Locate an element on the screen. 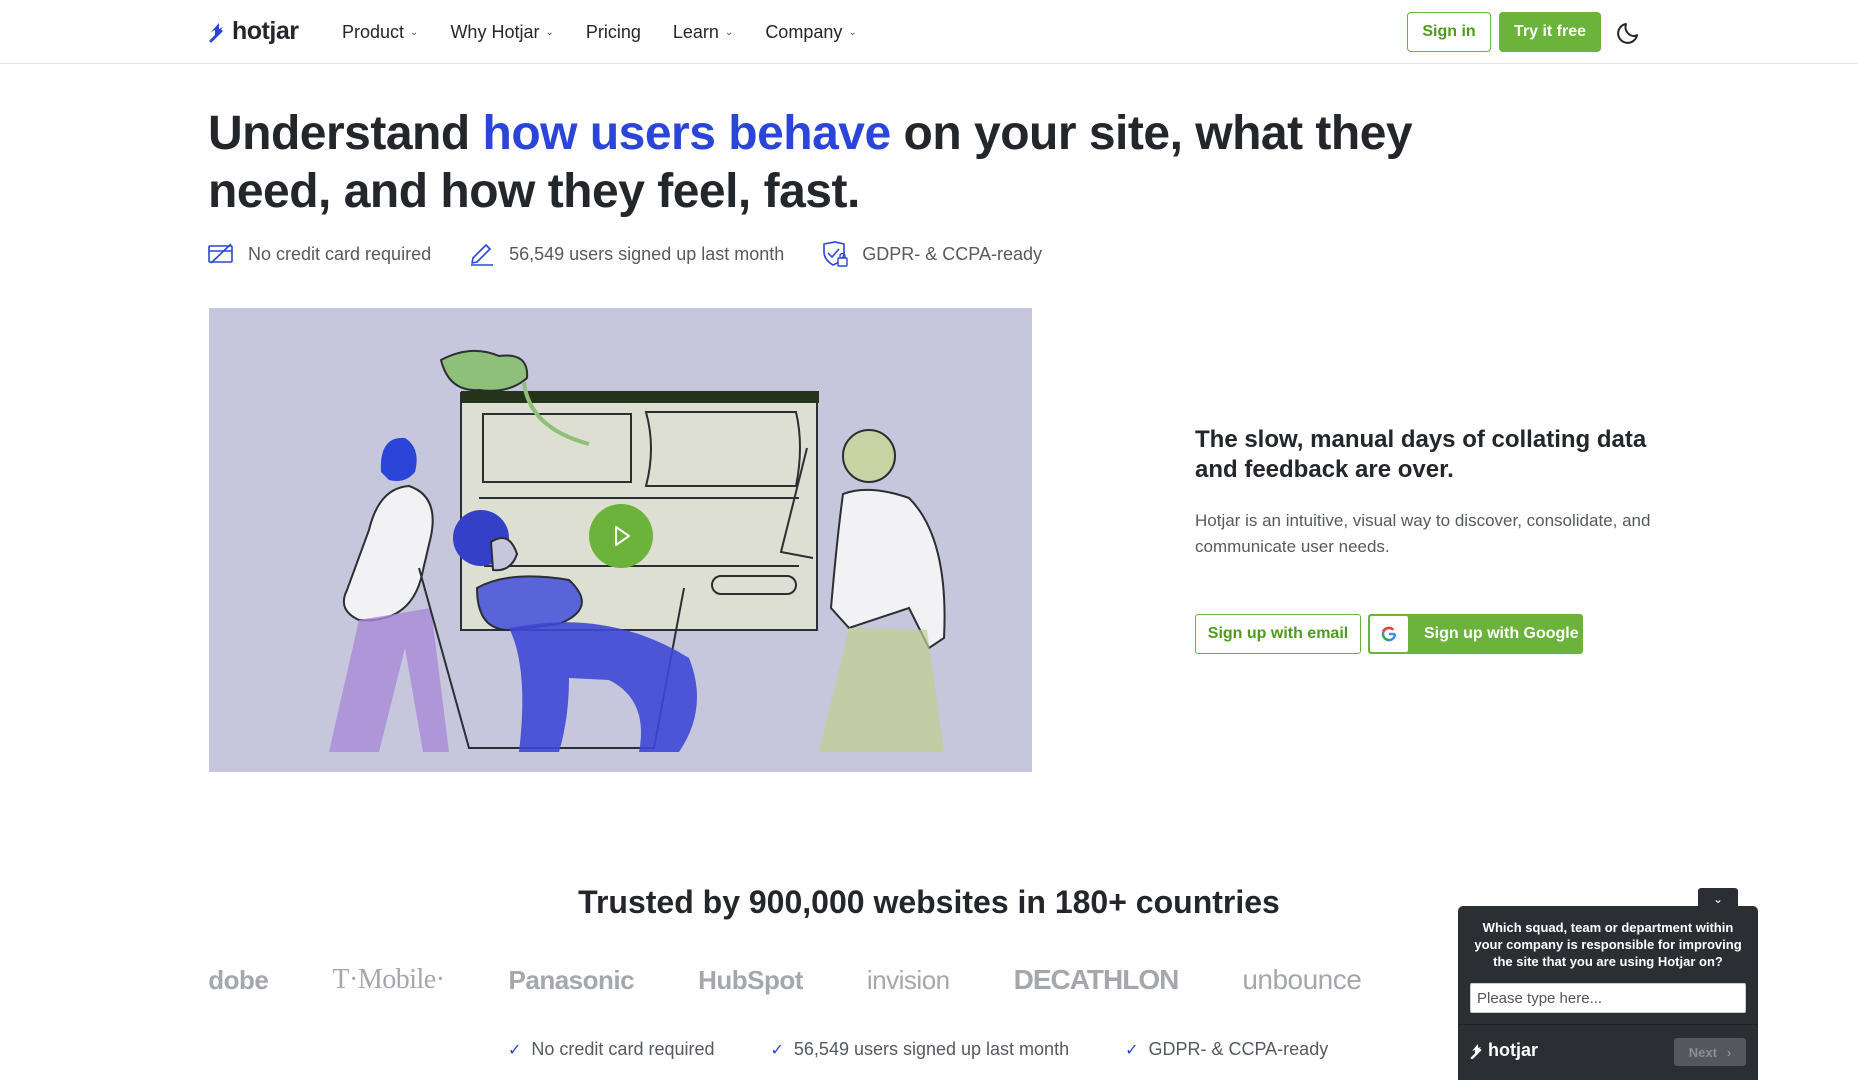  hero-title-start: Understand is located at coordinates (345, 133).